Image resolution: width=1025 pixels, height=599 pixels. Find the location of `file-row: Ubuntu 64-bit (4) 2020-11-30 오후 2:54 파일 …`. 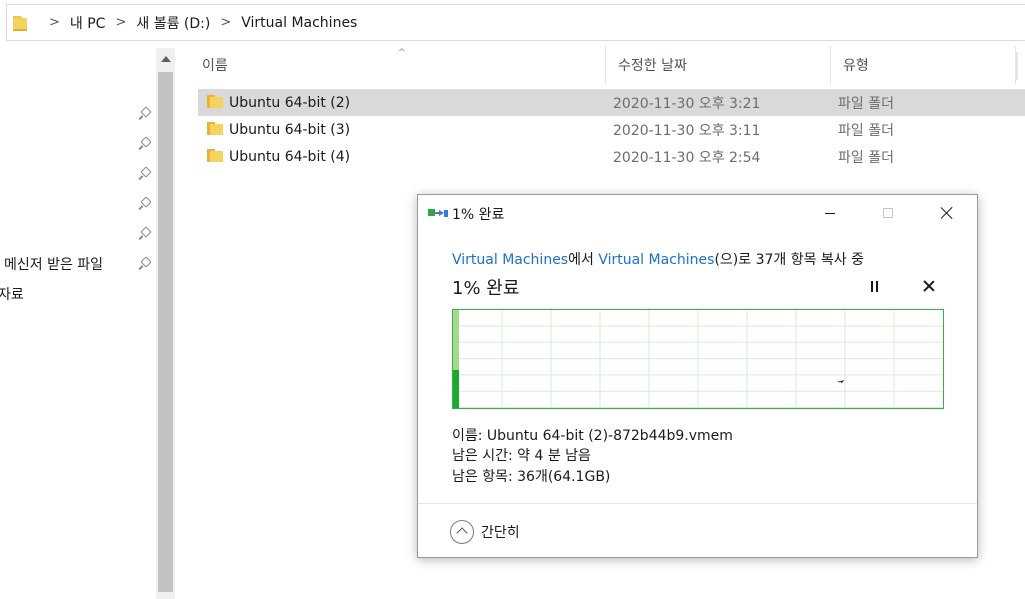

file-row: Ubuntu 64-bit (4) 2020-11-30 오후 2:54 파일 … is located at coordinates (611, 156).